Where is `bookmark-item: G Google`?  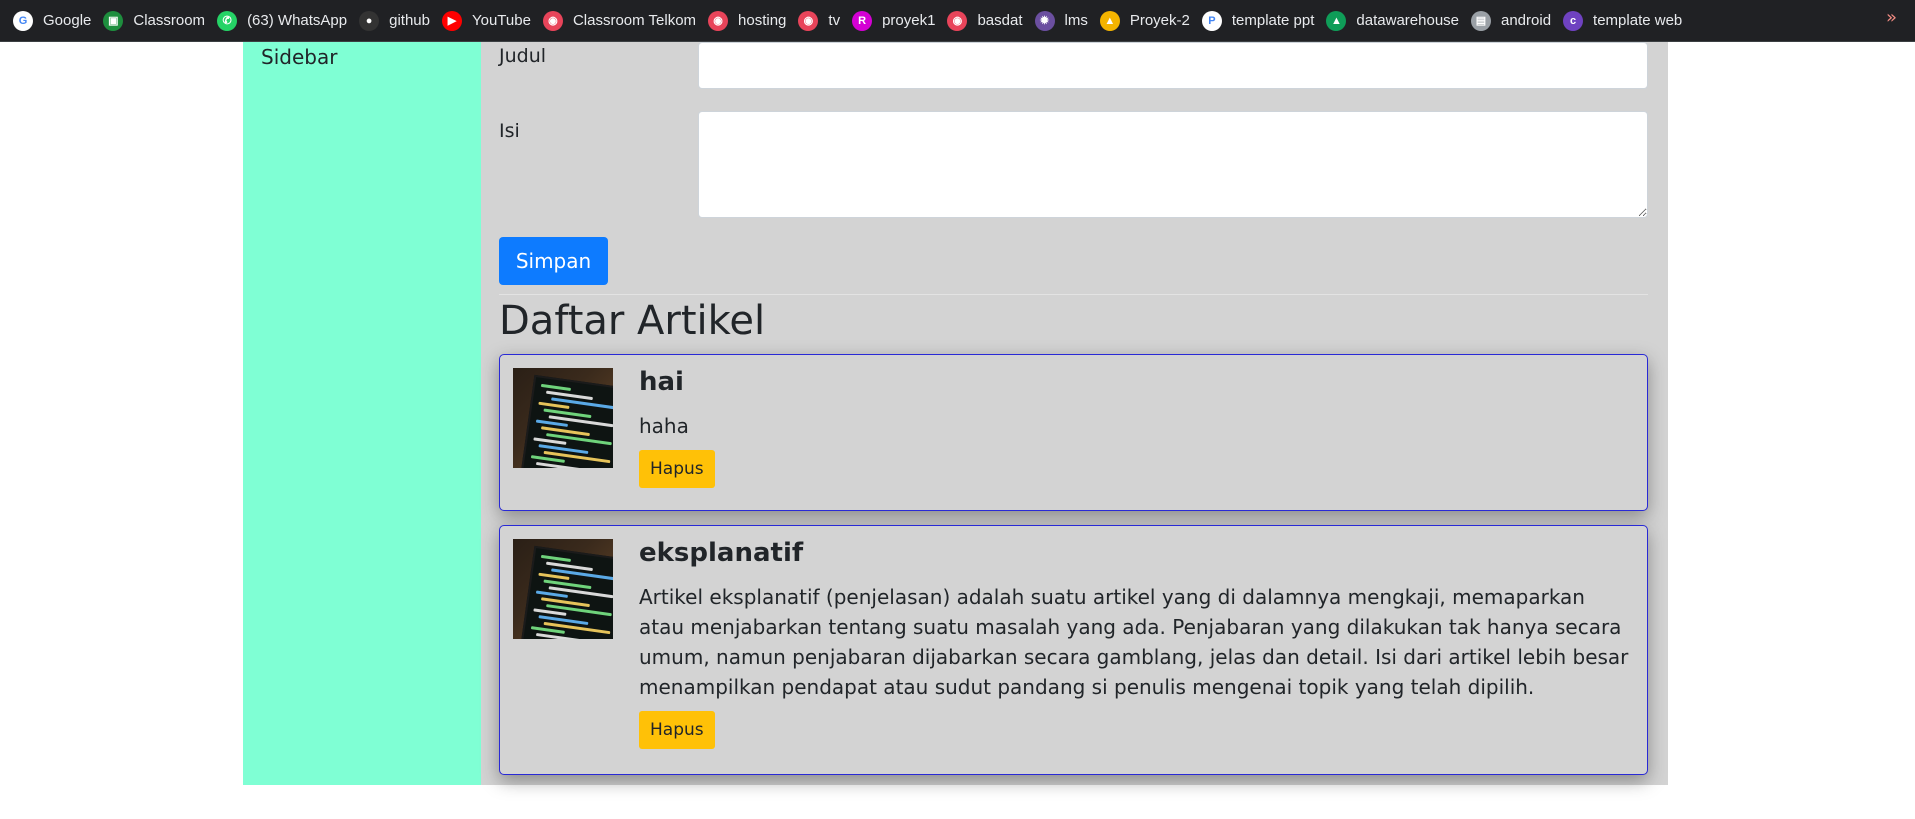 bookmark-item: G Google is located at coordinates (55, 21).